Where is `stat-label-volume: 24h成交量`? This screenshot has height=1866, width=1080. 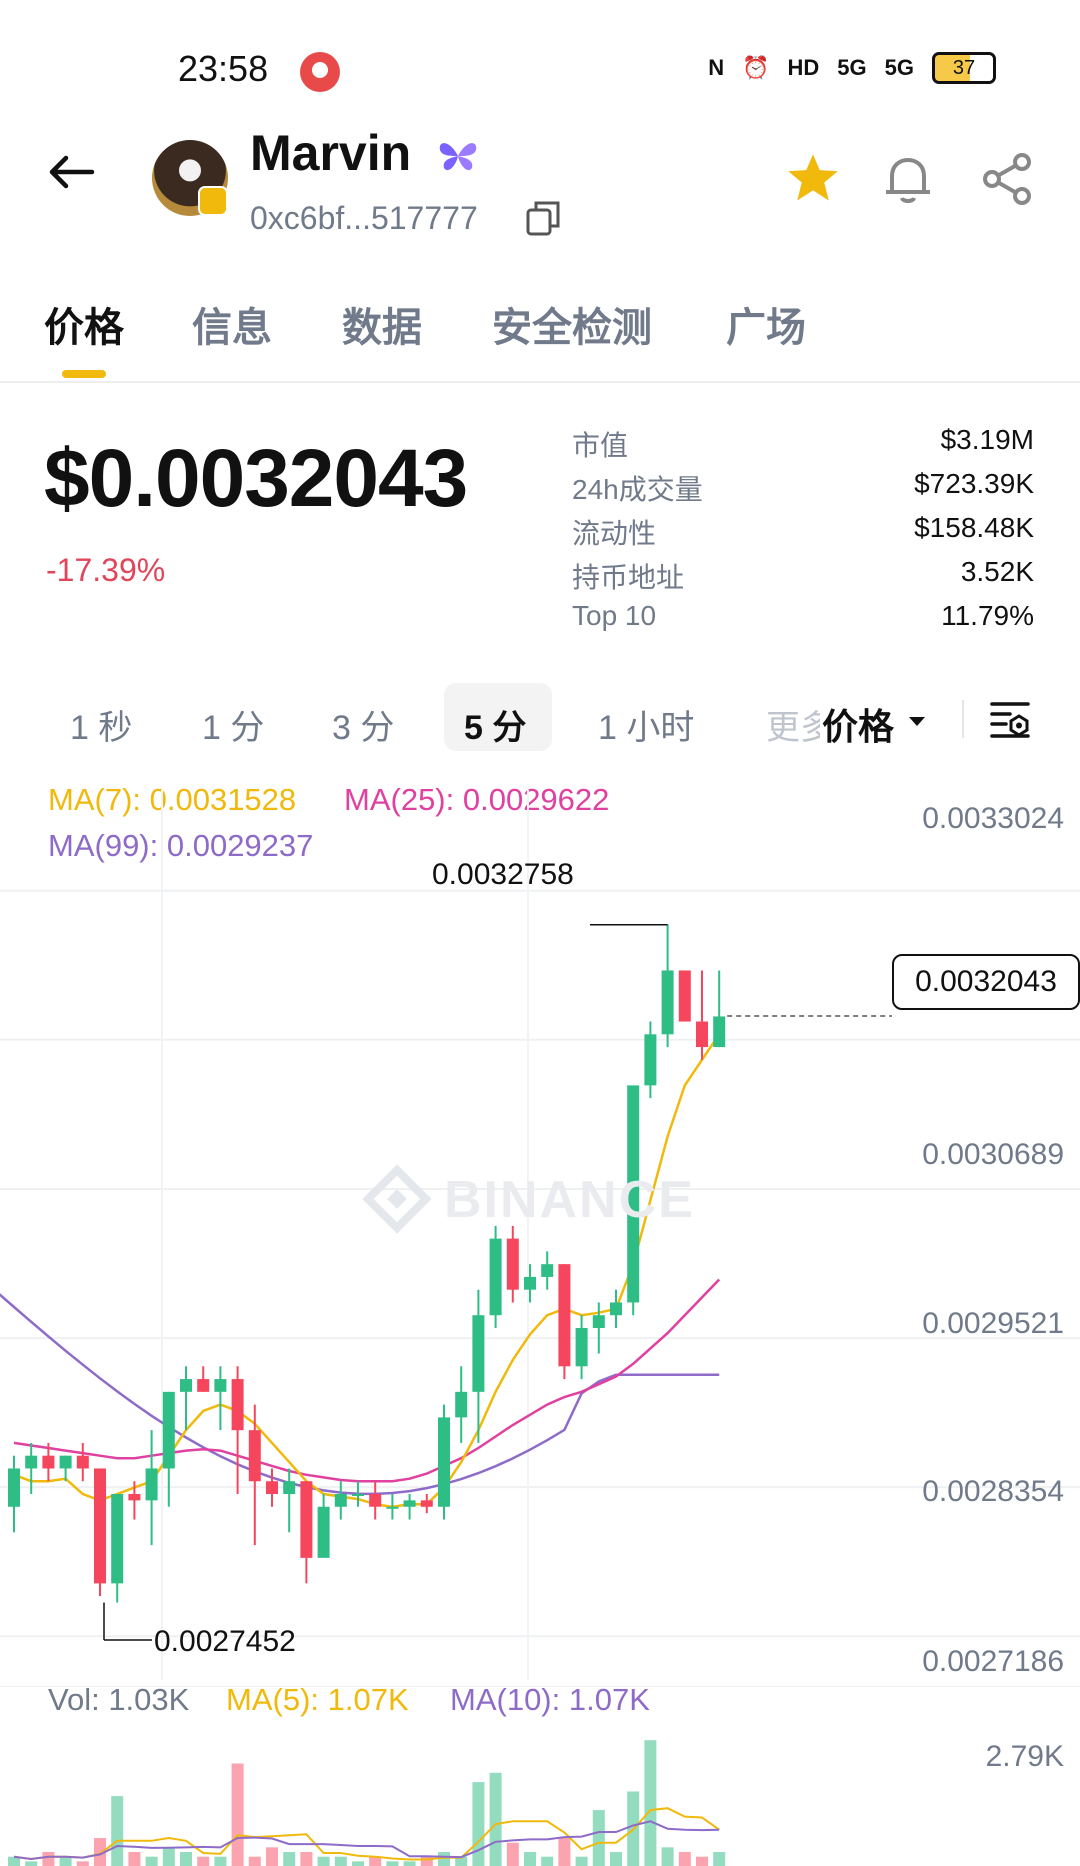 stat-label-volume: 24h成交量 is located at coordinates (637, 489).